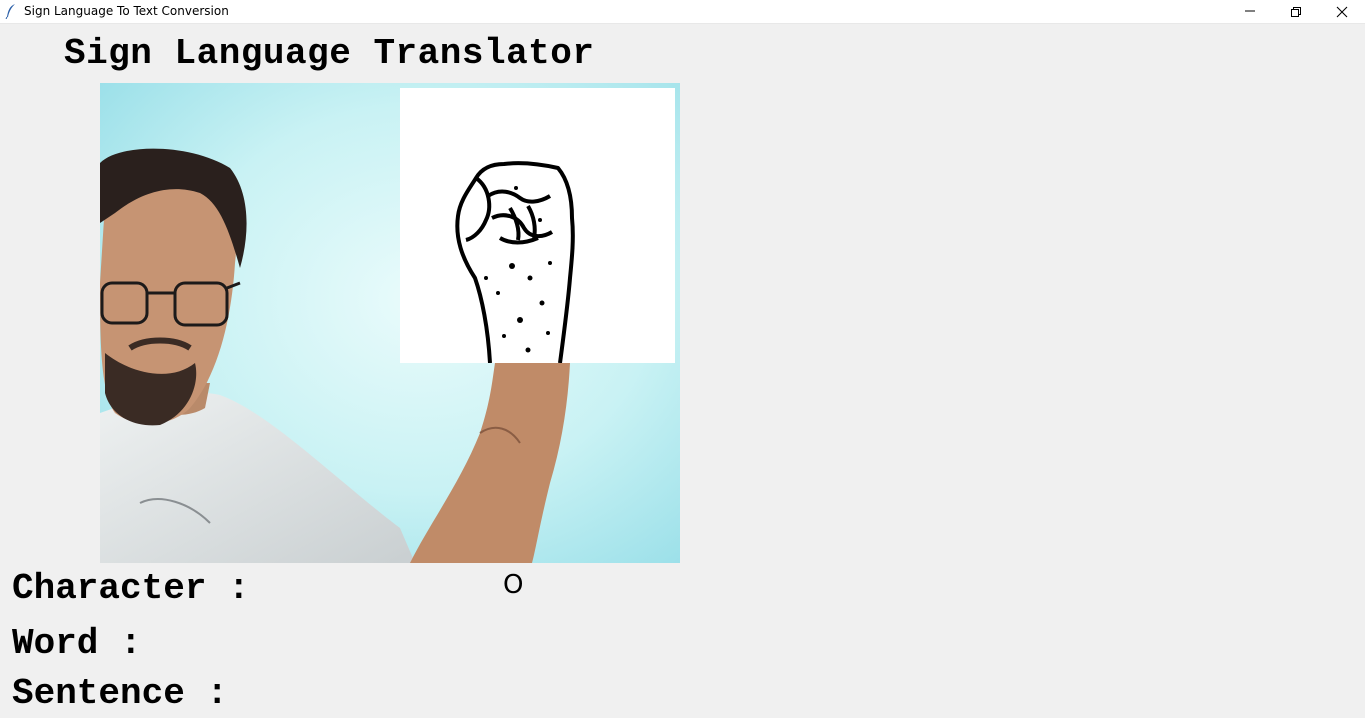 This screenshot has height=718, width=1365. I want to click on feather-icon, so click(11, 11).